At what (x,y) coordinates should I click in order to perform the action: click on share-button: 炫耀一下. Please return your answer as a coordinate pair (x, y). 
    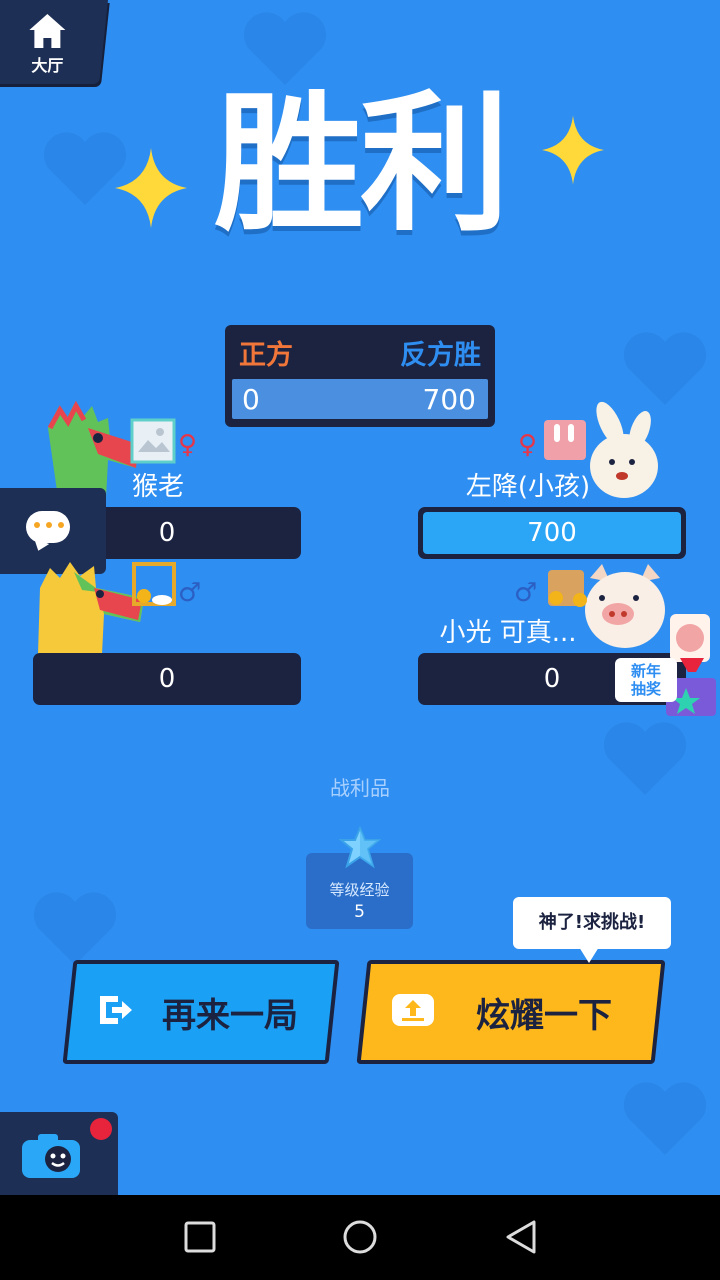
    Looking at the image, I should click on (511, 1012).